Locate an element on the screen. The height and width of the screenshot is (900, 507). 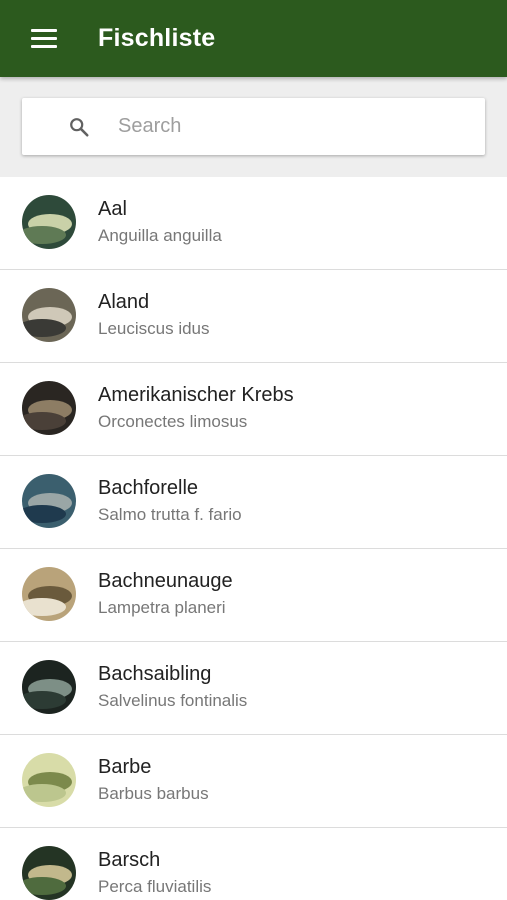
fish-latin-name: Orconectes limosus is located at coordinates (173, 421).